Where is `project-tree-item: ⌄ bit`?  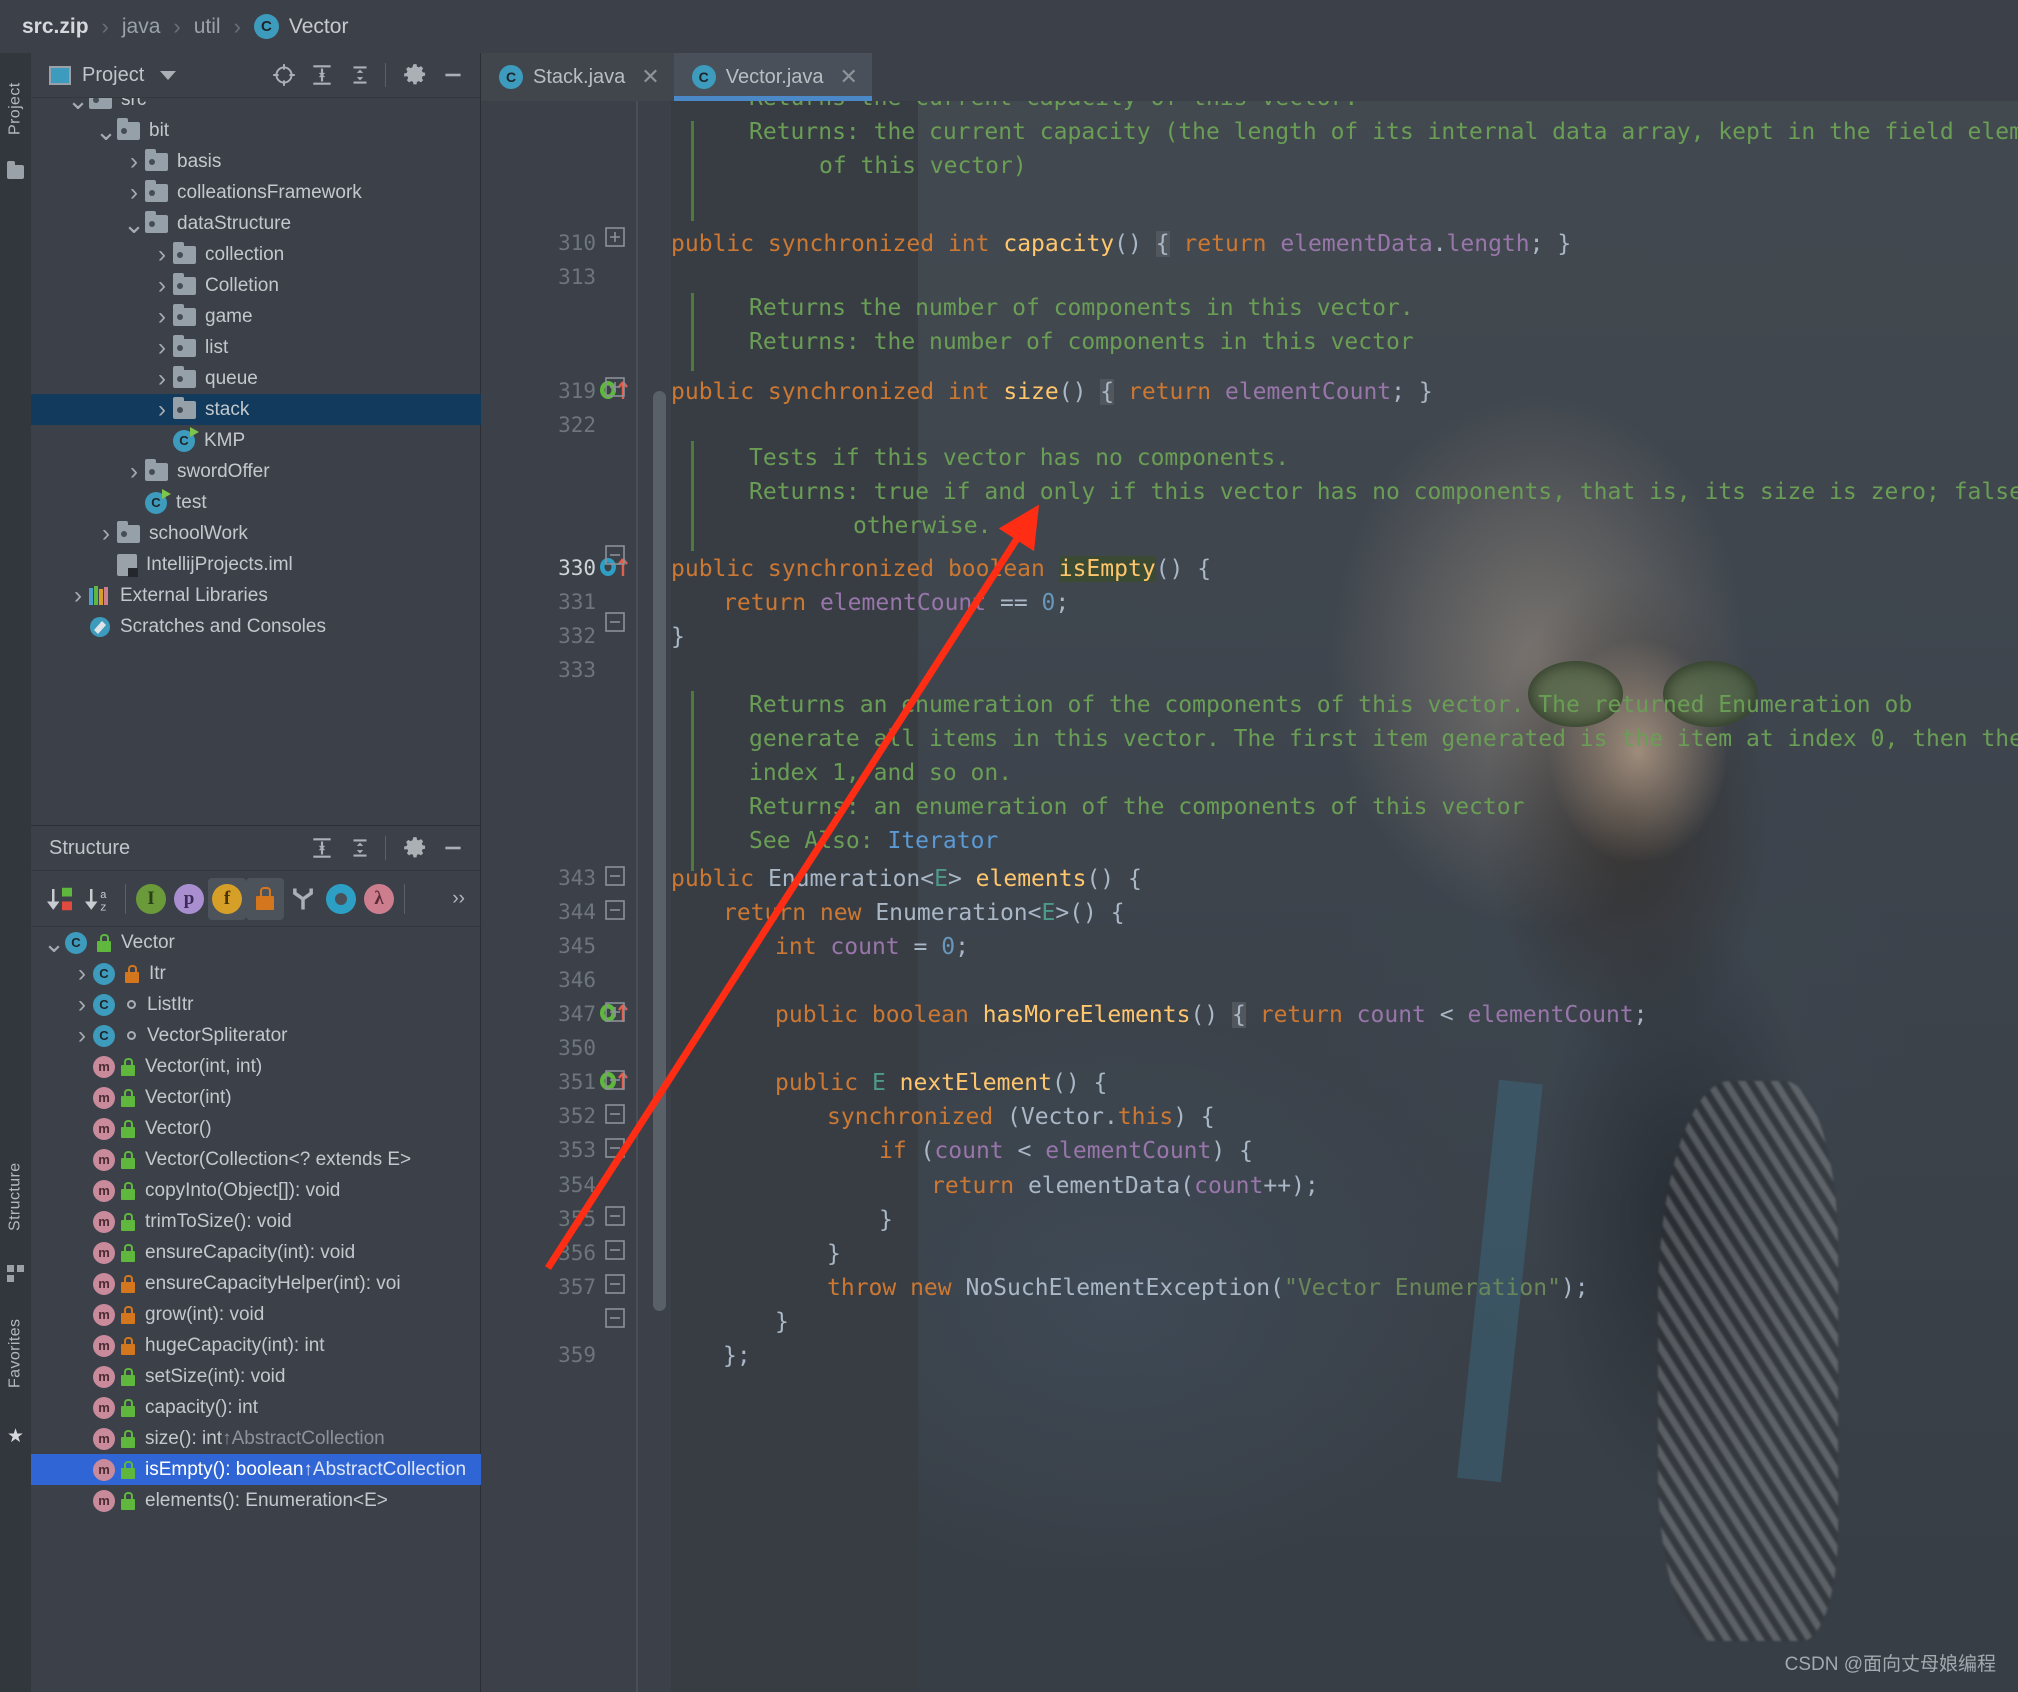 project-tree-item: ⌄ bit is located at coordinates (256, 130).